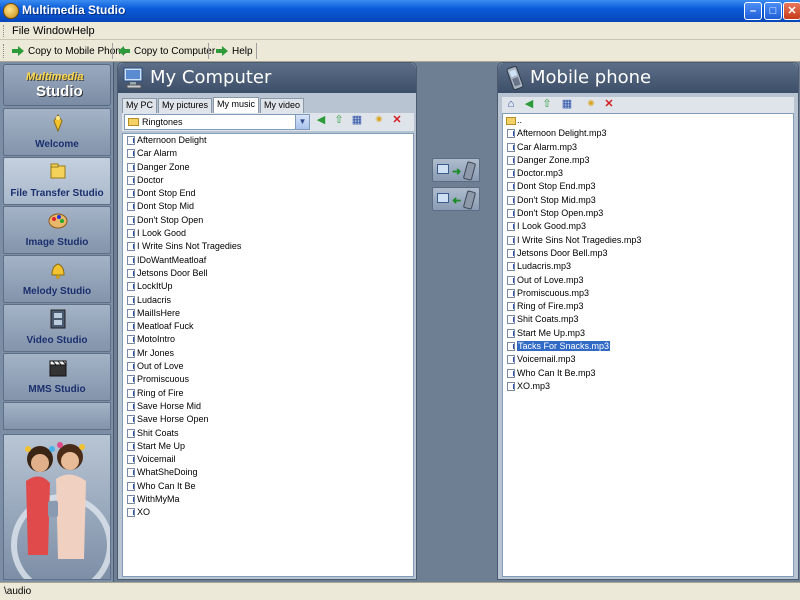  Describe the element at coordinates (268, 472) in the screenshot. I see `file-list-item: WhatSheDoing` at that location.